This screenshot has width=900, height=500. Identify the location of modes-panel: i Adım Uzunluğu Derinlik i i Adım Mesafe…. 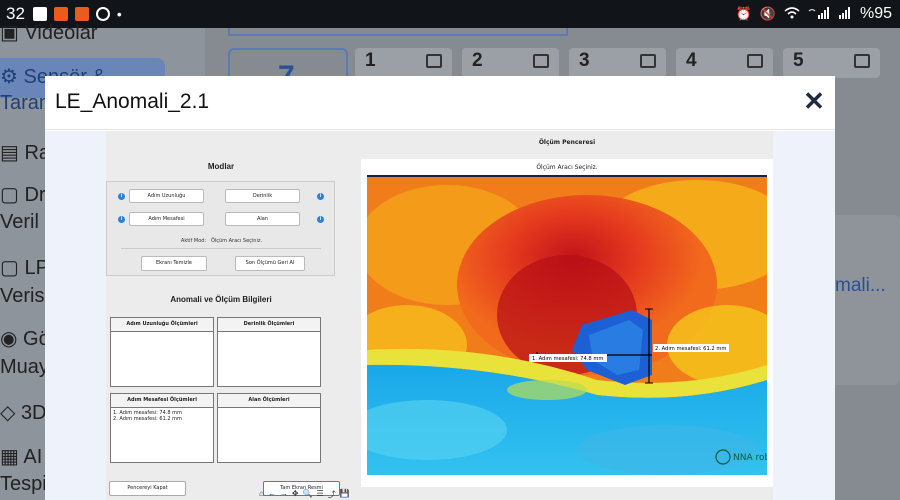
(220, 228).